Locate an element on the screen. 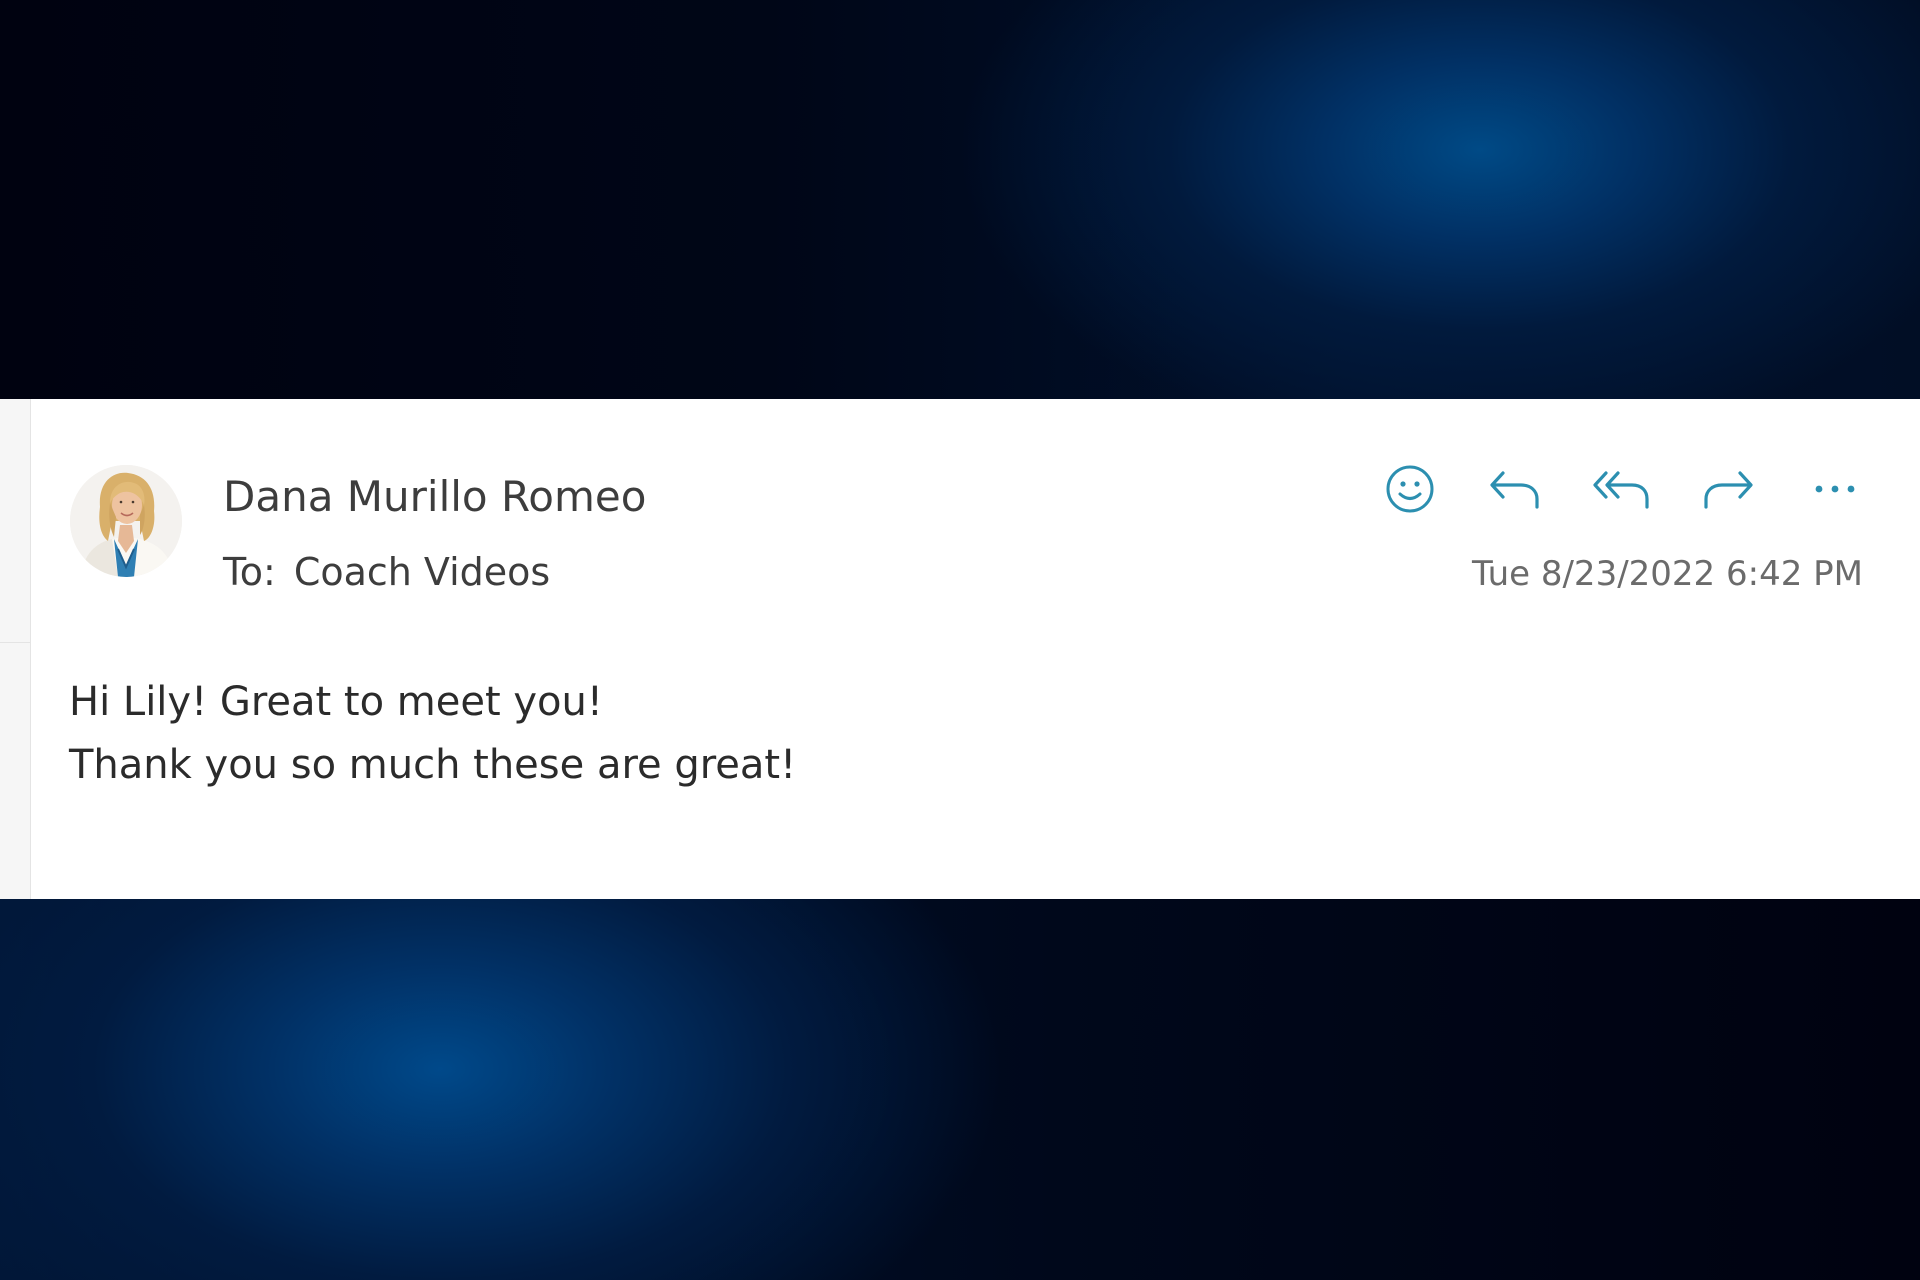 The height and width of the screenshot is (1280, 1920). emoji-react-button is located at coordinates (1410, 489).